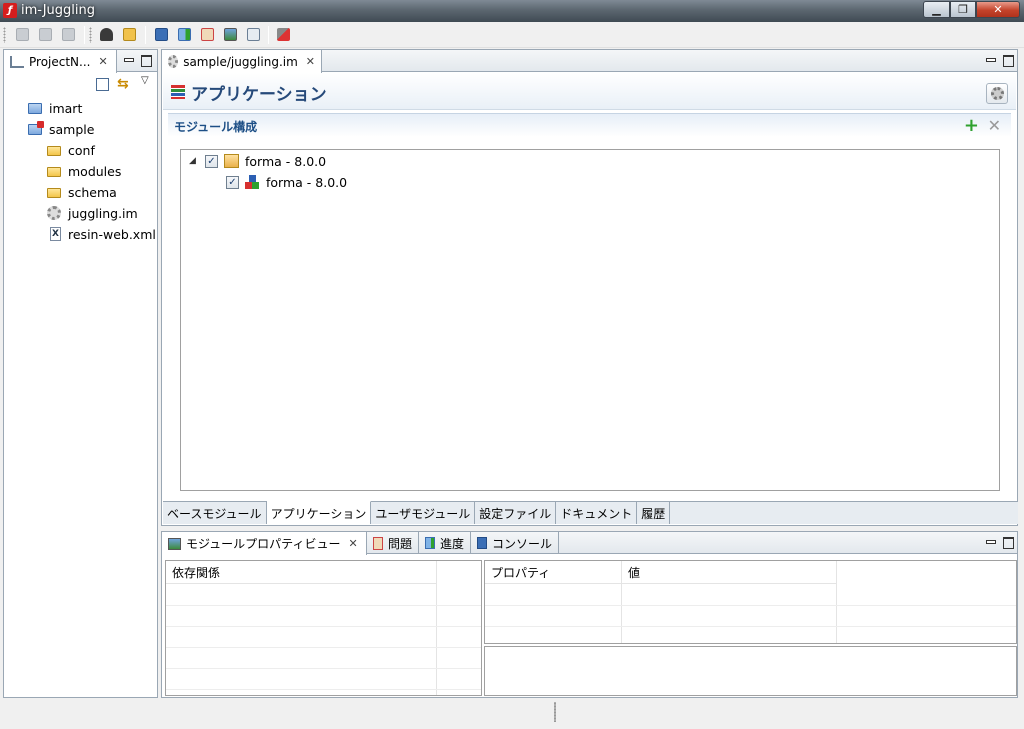  What do you see at coordinates (145, 80) in the screenshot?
I see `view-menu-icon: ▽` at bounding box center [145, 80].